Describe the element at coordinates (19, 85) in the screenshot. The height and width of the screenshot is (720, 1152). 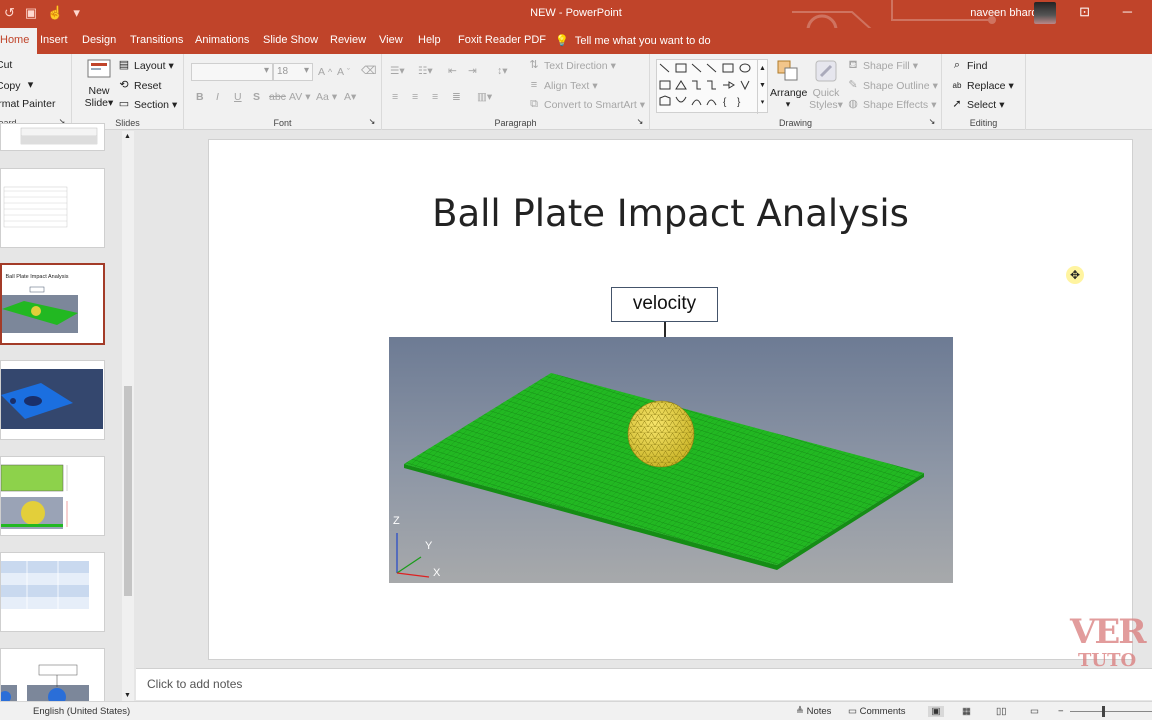
I see `copy-button: Copy ▾` at that location.